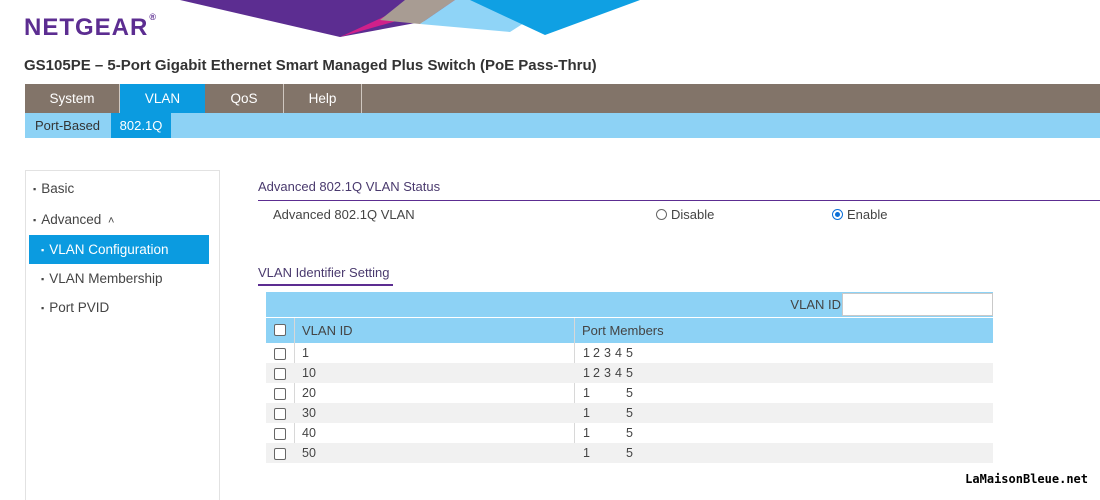  Describe the element at coordinates (79, 307) in the screenshot. I see `sidebar-item-label: Port PVID` at that location.